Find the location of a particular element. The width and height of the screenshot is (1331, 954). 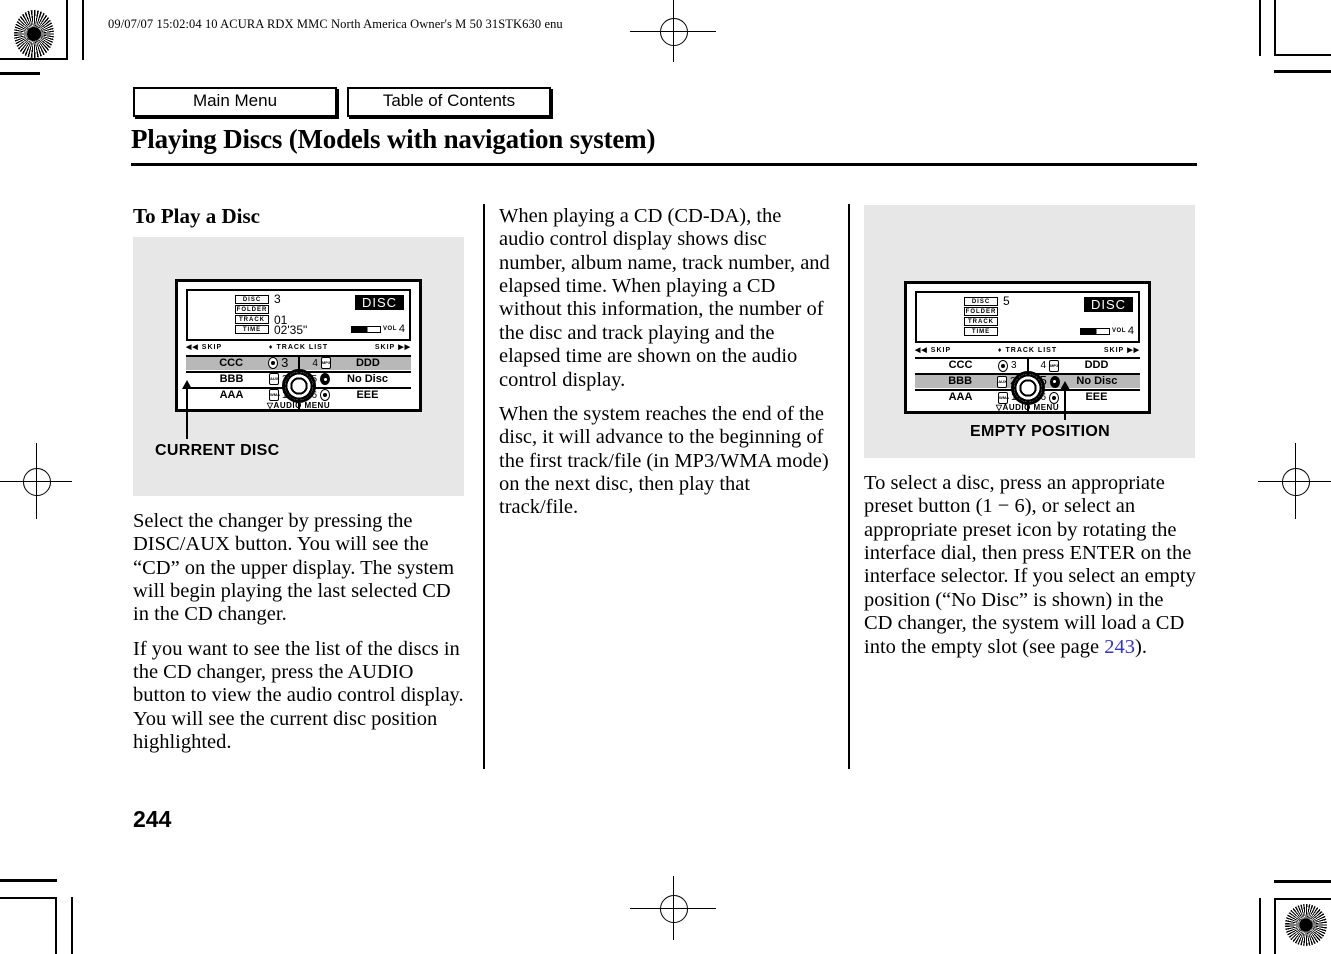

crop-mark-bottom-right-horizontal-thick is located at coordinates (1302, 881).